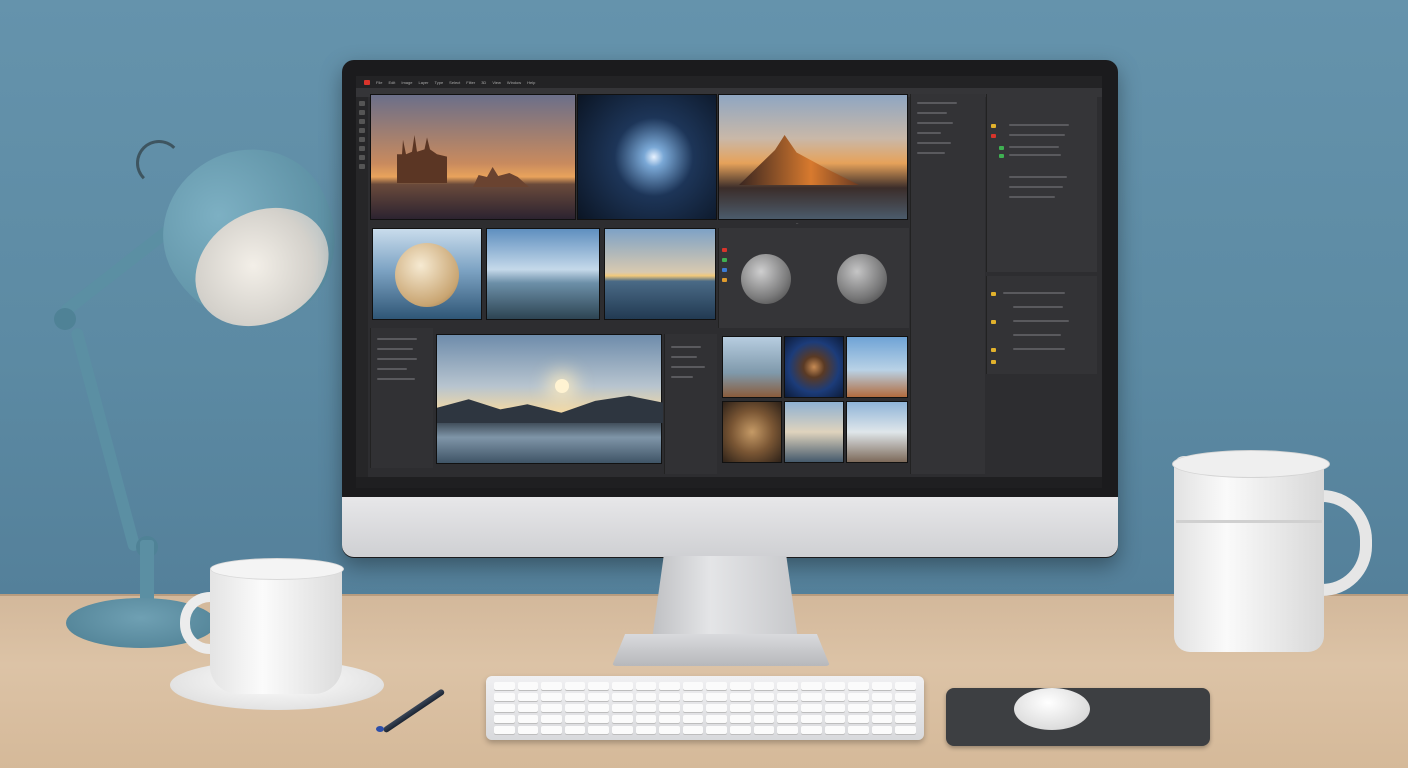 The image size is (1408, 768). Describe the element at coordinates (427, 274) in the screenshot. I see `photo-sphere-coin` at that location.